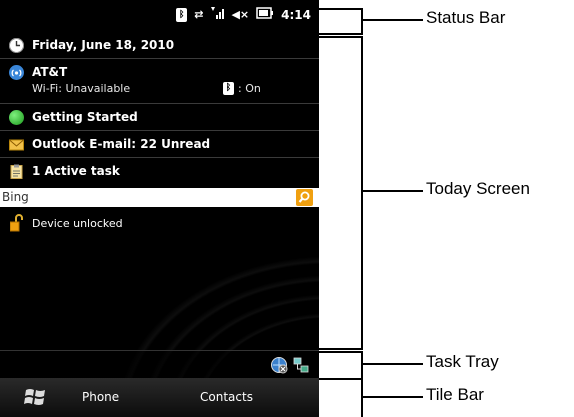  I want to click on tile-bar-bracket, so click(341, 397).